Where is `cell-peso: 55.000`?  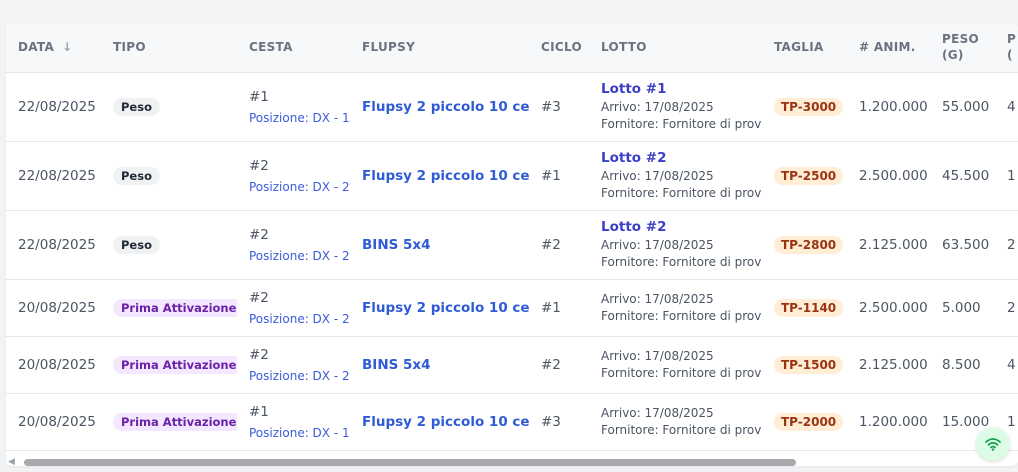 cell-peso: 55.000 is located at coordinates (962, 107).